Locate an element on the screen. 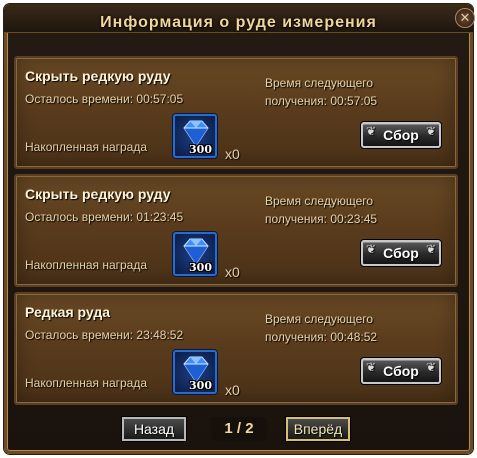 The image size is (477, 458). next-time-info: Время следующего получения: 00:57:05 is located at coordinates (345, 92).